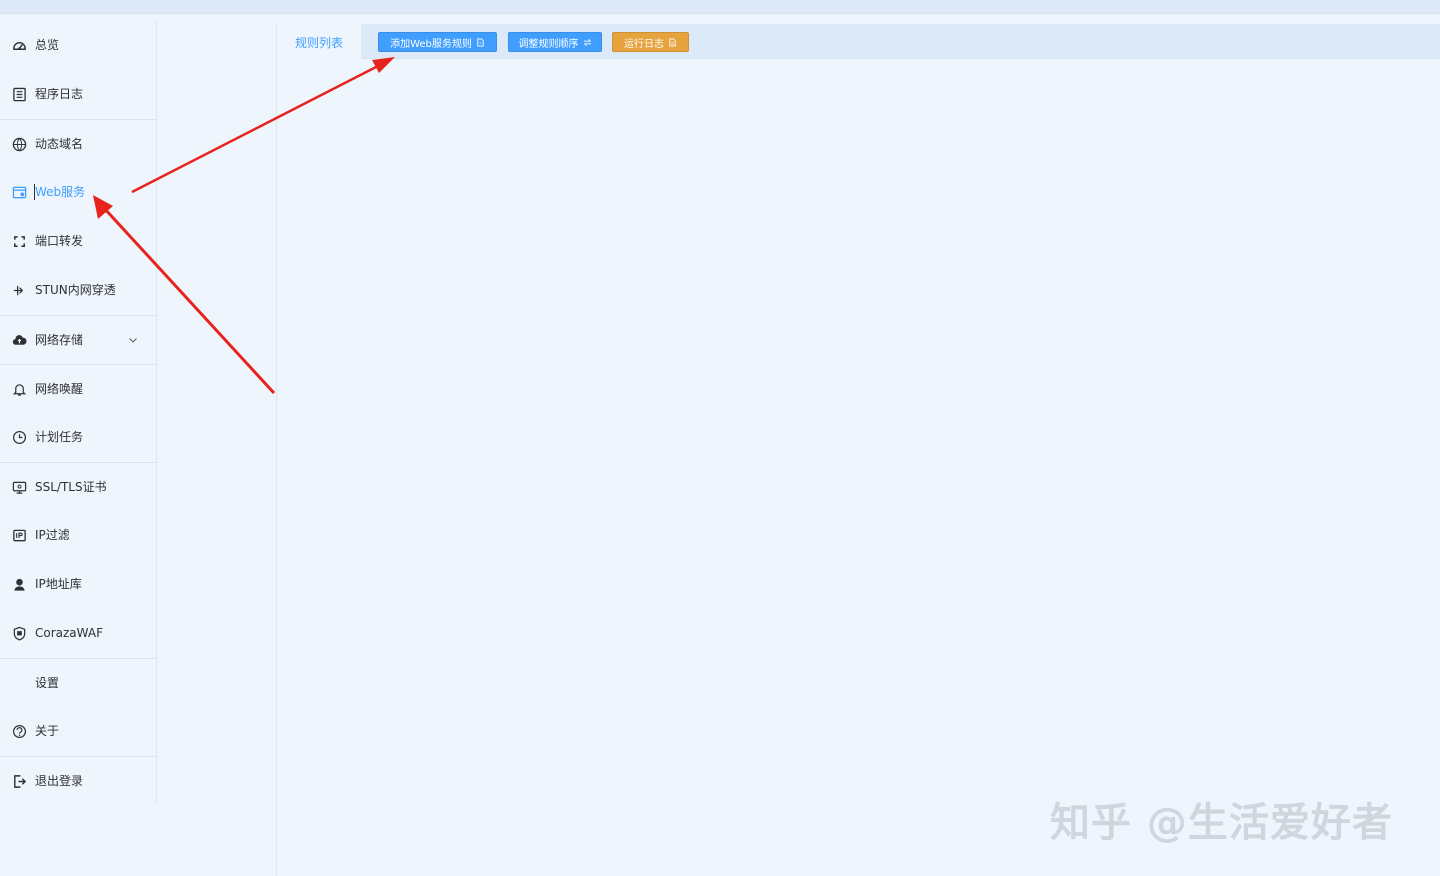  Describe the element at coordinates (19, 94) in the screenshot. I see `log-icon` at that location.